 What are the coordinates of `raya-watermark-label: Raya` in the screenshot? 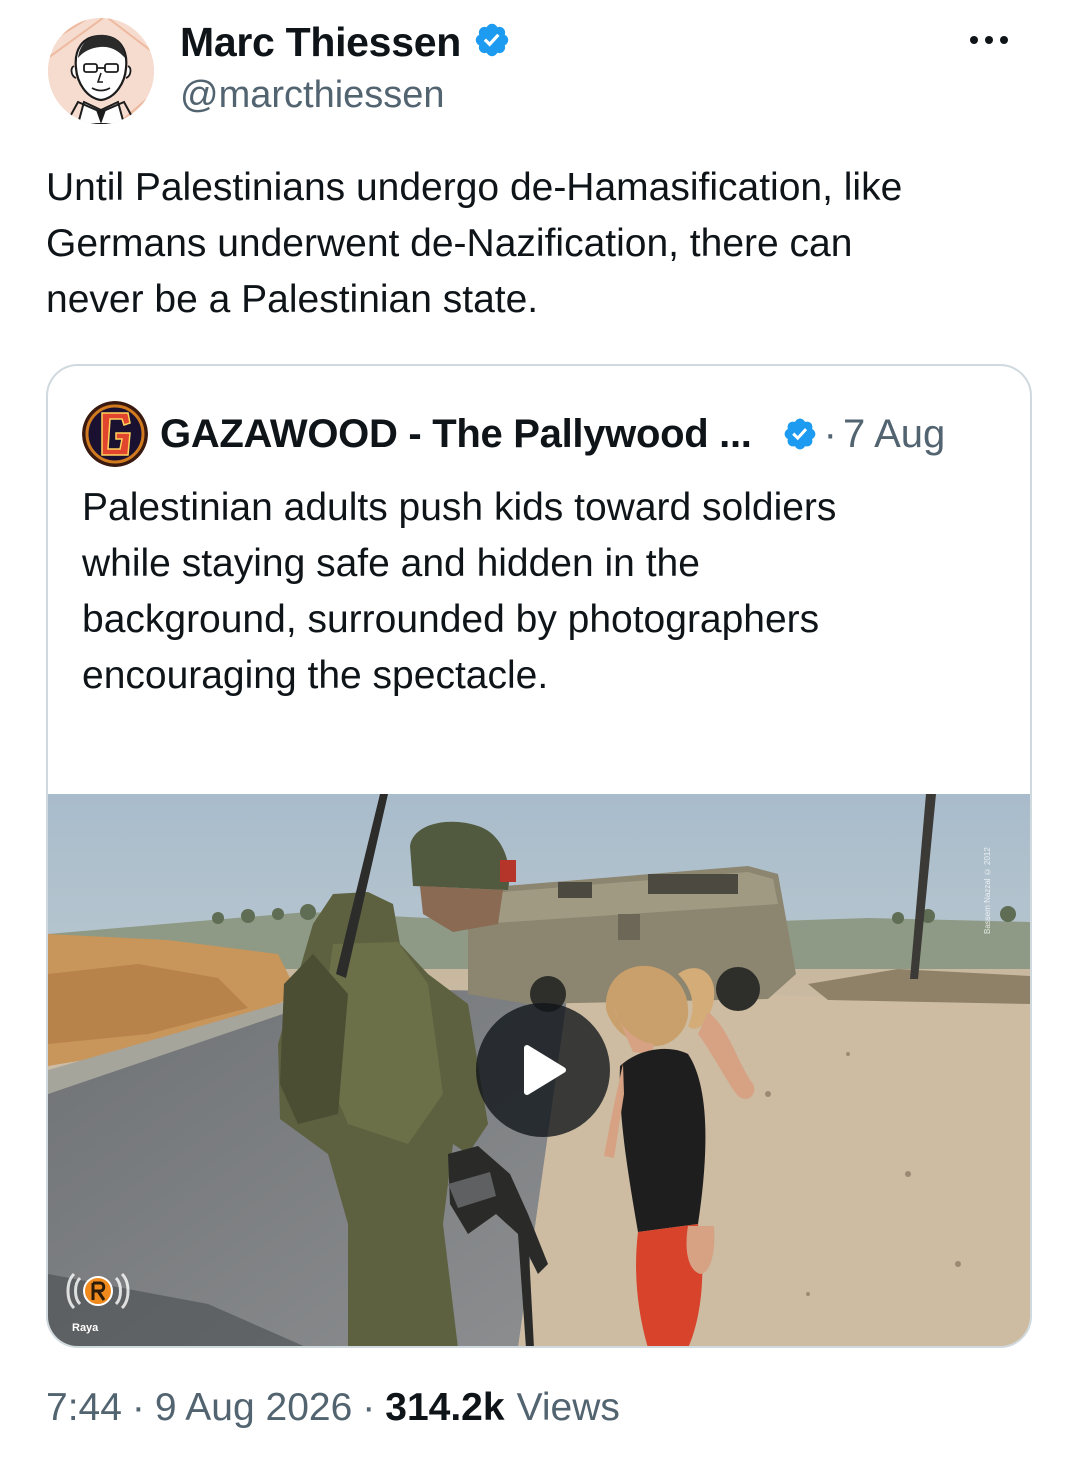 It's located at (85, 1328).